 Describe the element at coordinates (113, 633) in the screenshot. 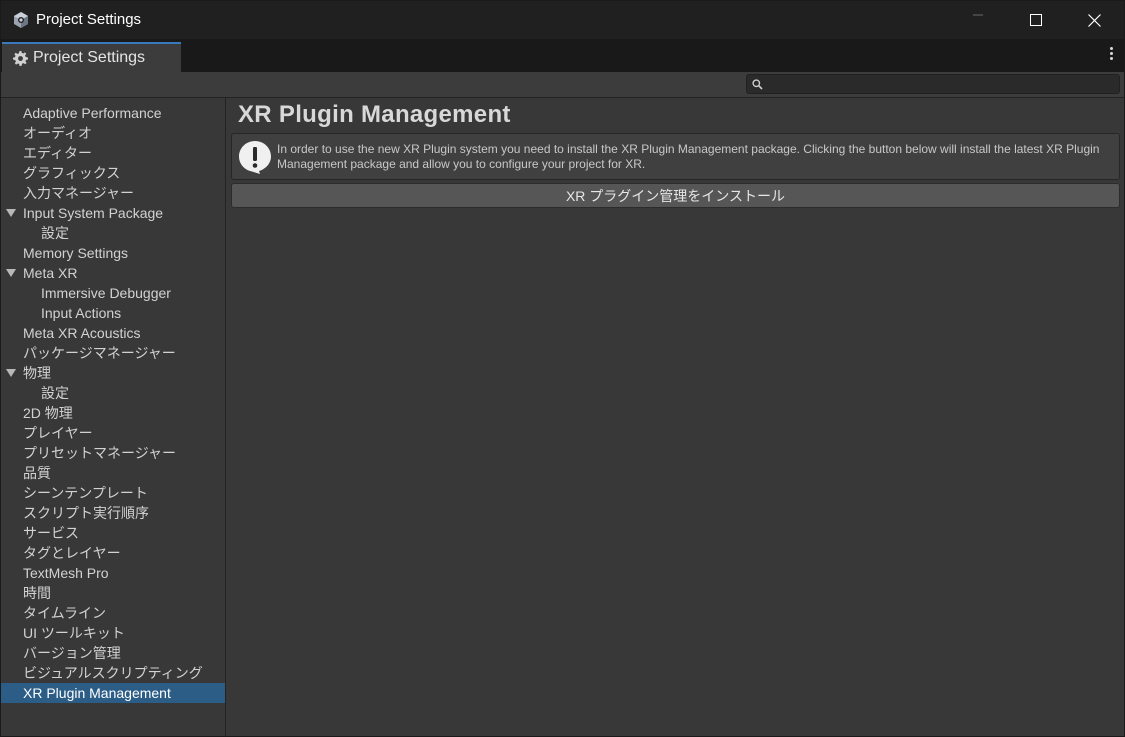

I see `sidebar-item-ui-toolkit: UI ツールキット` at that location.